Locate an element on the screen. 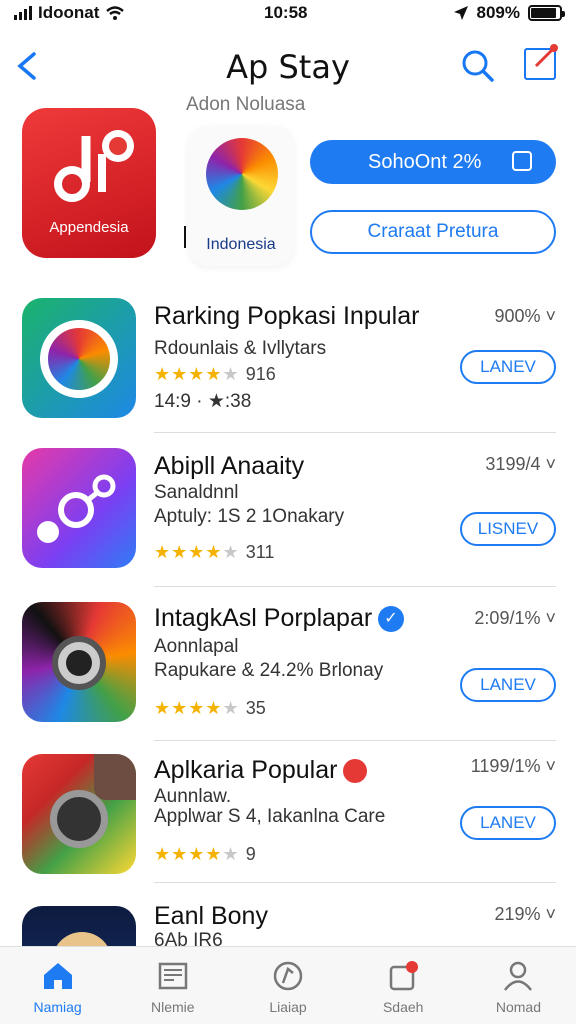  photo-app-icon is located at coordinates (79, 814).